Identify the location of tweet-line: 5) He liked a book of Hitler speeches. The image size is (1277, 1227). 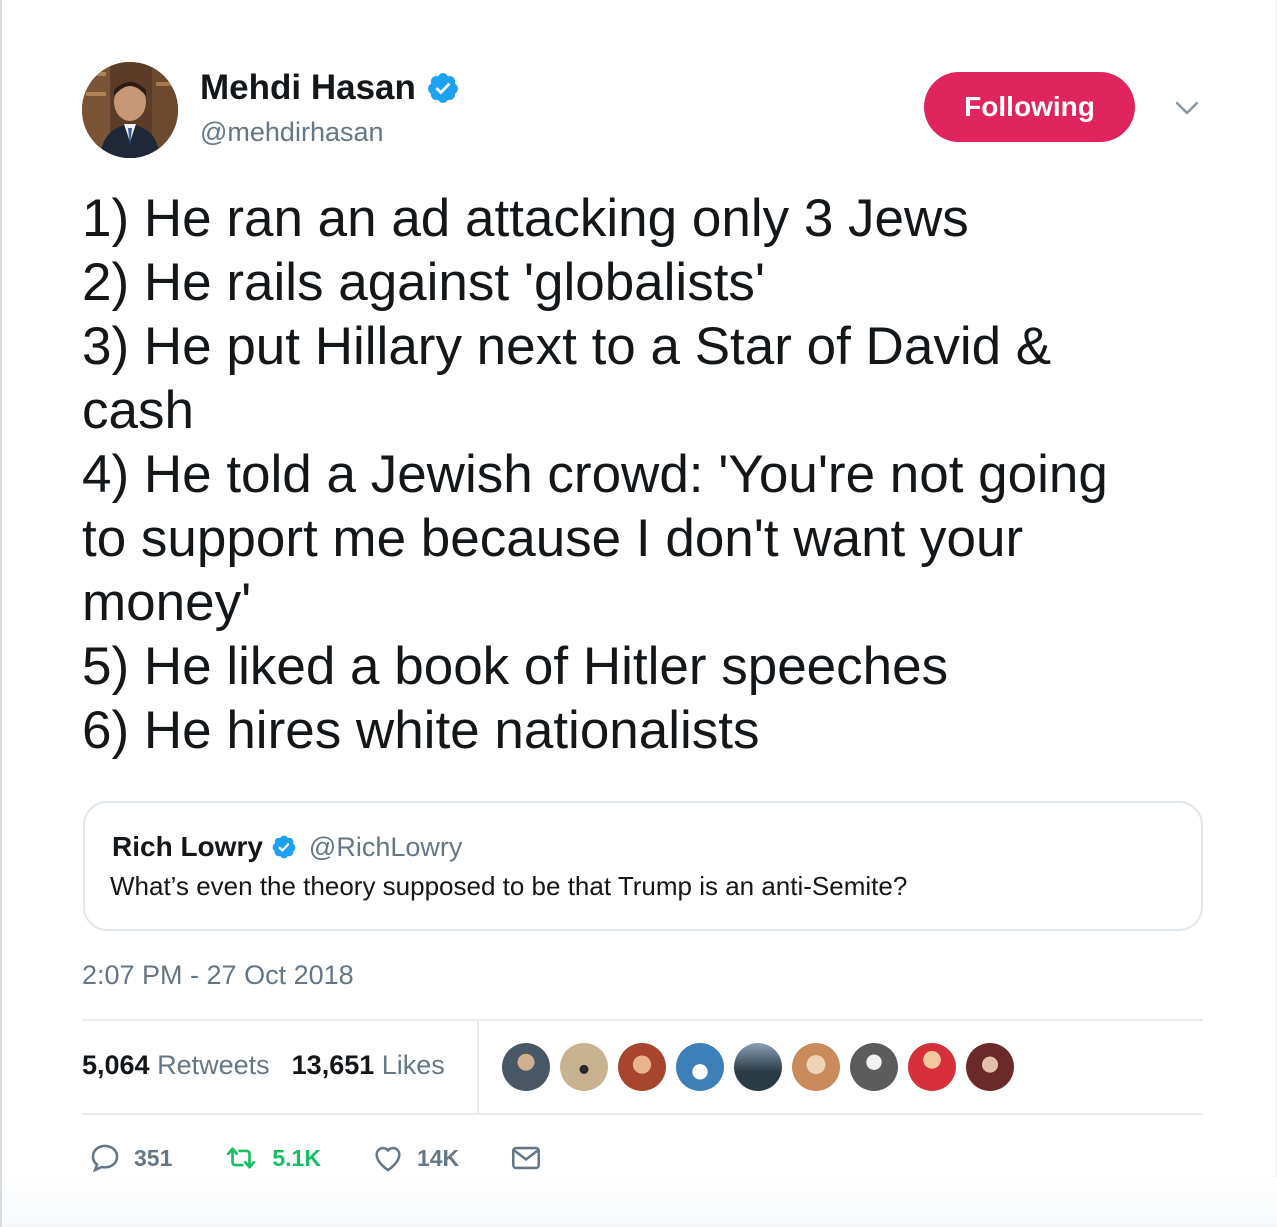
(515, 666).